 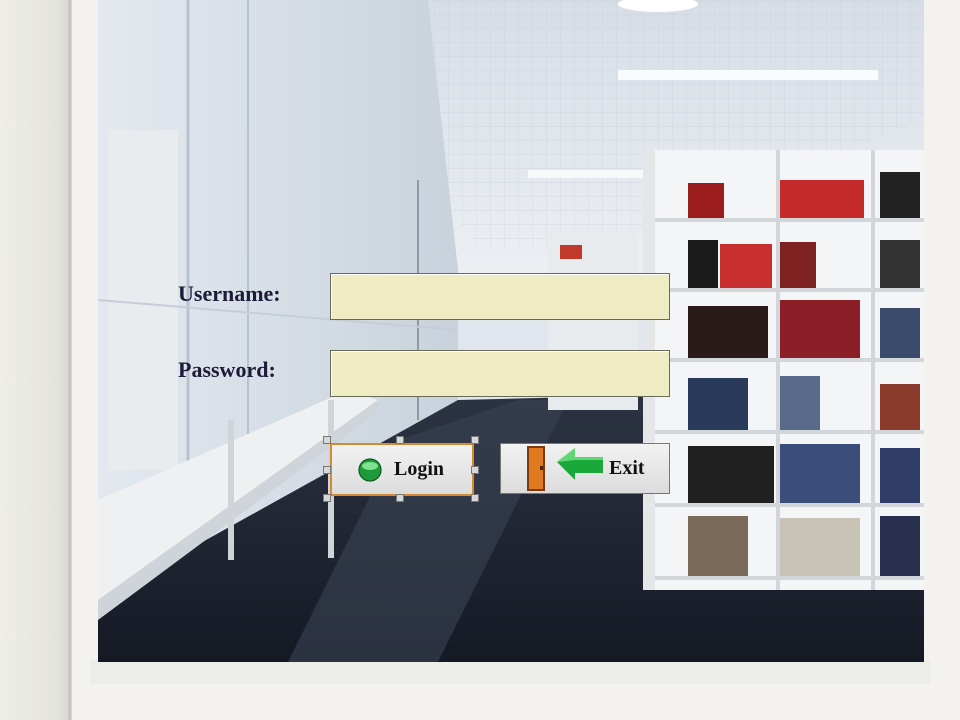 What do you see at coordinates (500, 373) in the screenshot?
I see `password-input` at bounding box center [500, 373].